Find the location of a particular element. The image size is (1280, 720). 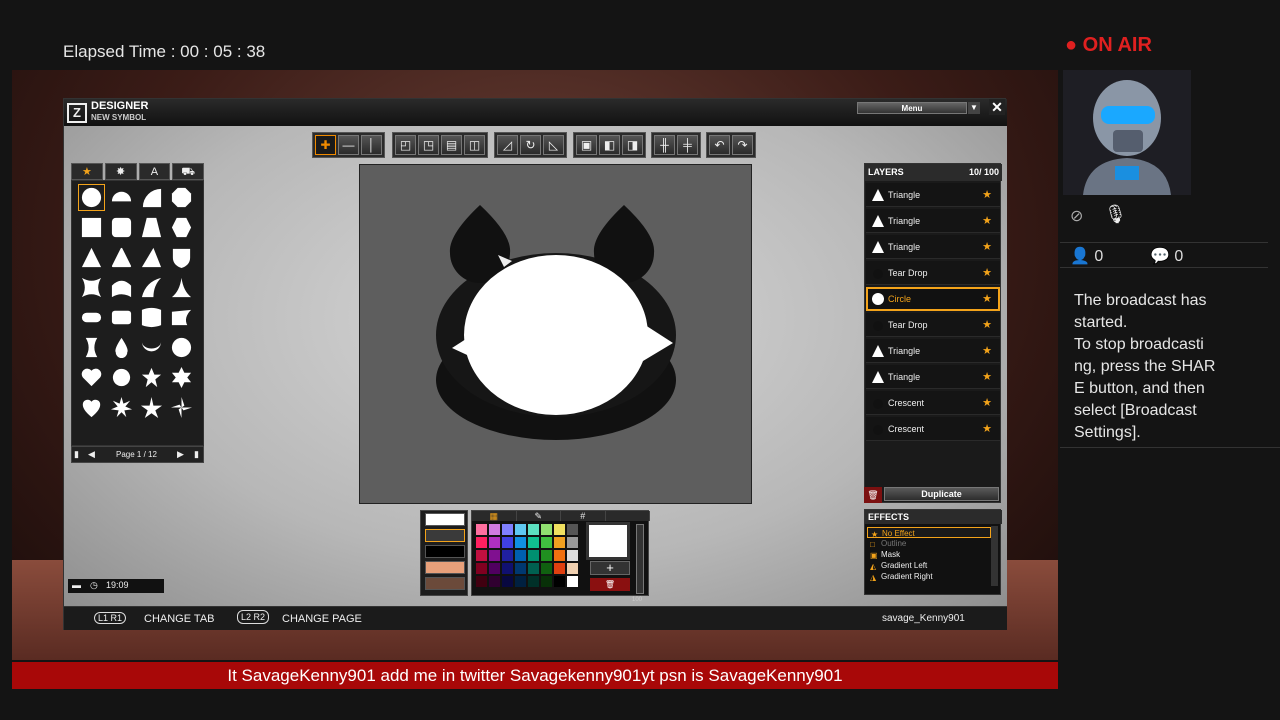

shape-wing-icon is located at coordinates (181, 317).